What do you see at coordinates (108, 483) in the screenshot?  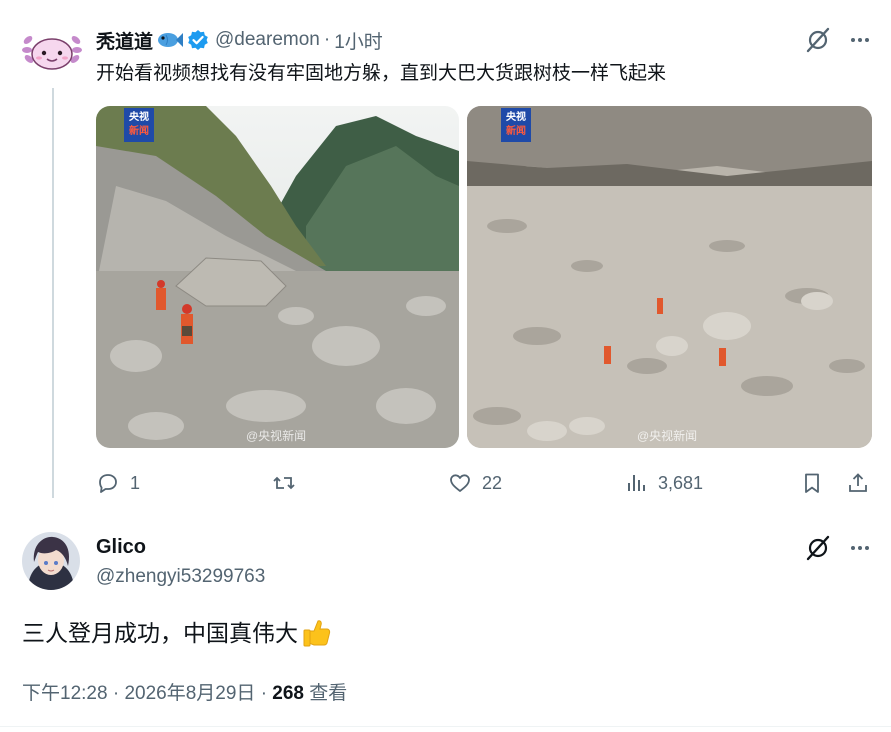 I see `reply-icon` at bounding box center [108, 483].